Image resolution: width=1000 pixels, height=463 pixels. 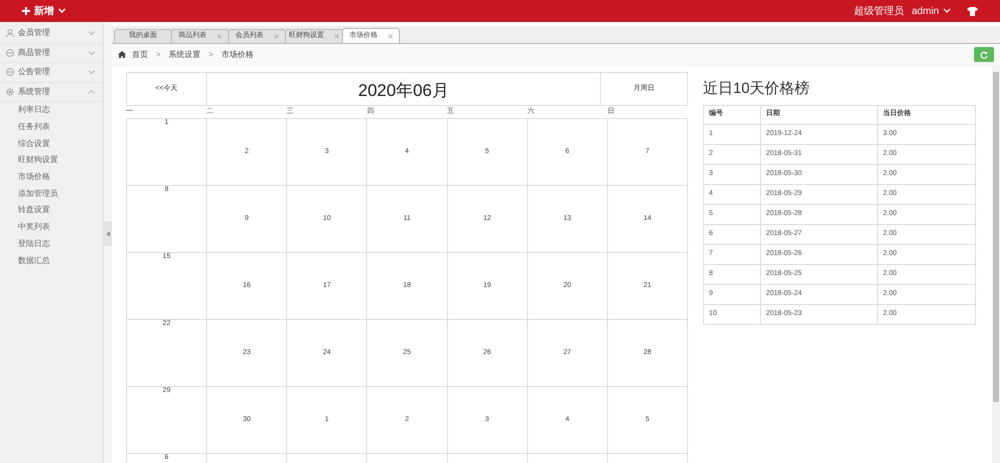 I want to click on sidebar-menu-item: 公告管理, so click(x=51, y=72).